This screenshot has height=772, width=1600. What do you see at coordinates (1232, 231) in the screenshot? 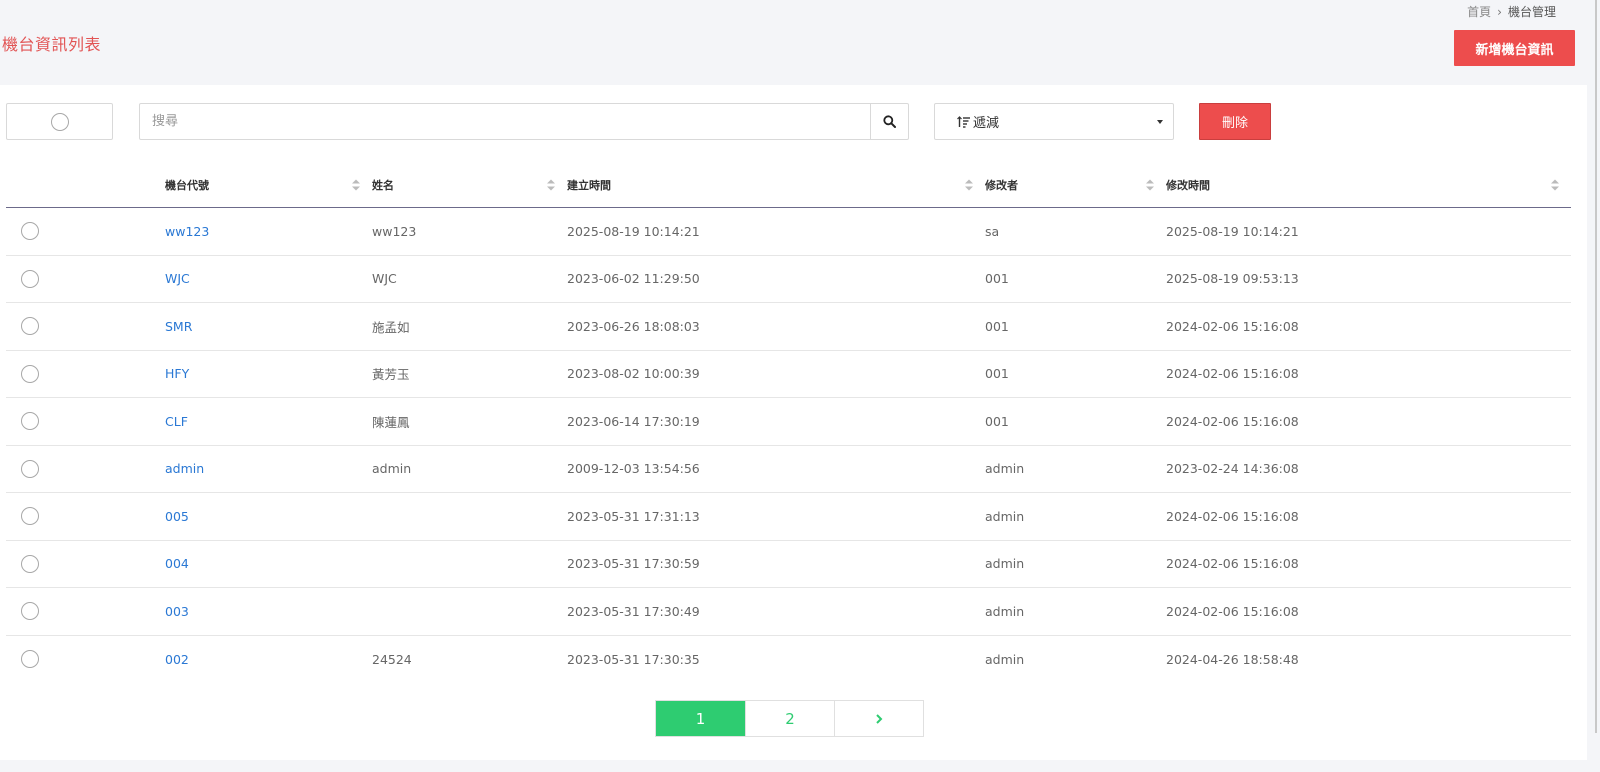
I see `modified-cell: 2025-08-19 10:14:21` at bounding box center [1232, 231].